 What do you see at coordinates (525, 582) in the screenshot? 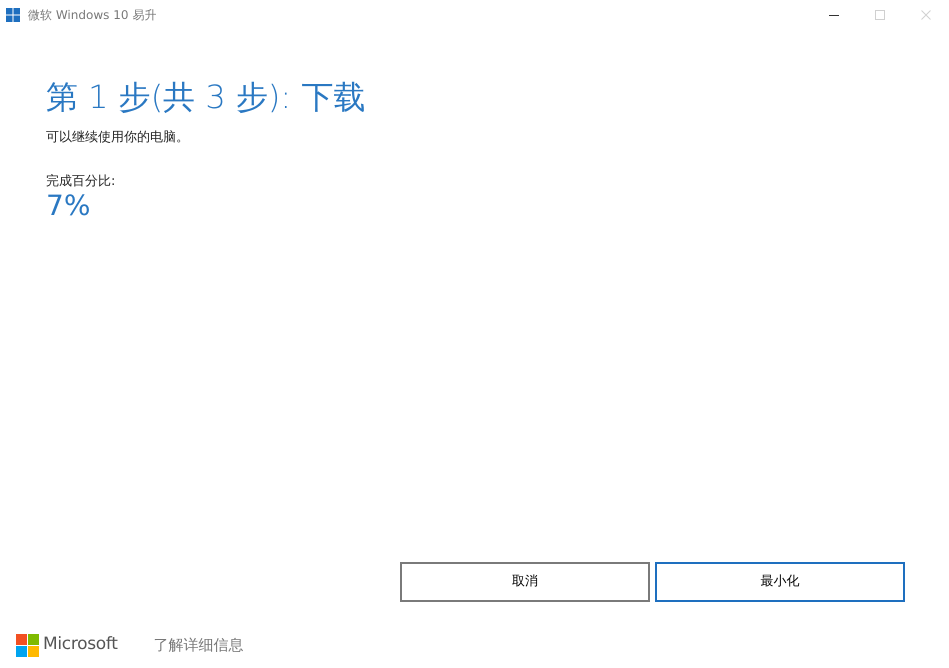
I see `cancel-button: 取消` at bounding box center [525, 582].